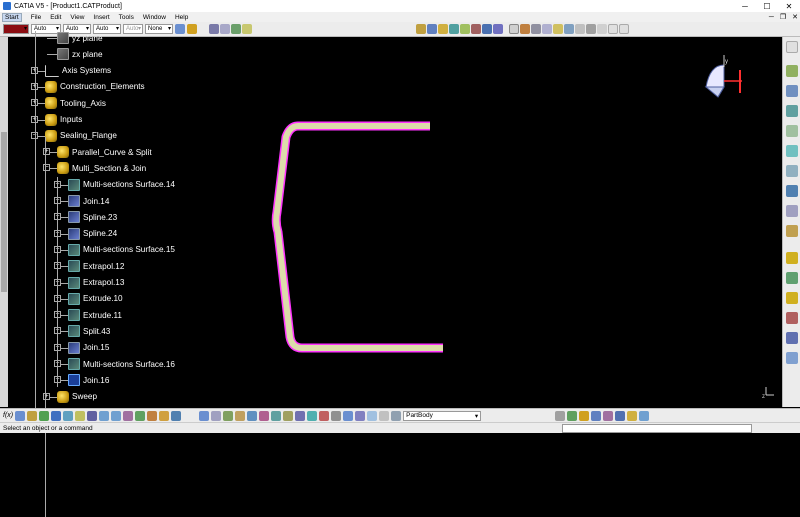 The width and height of the screenshot is (800, 517). I want to click on layer-combo: None, so click(159, 29).